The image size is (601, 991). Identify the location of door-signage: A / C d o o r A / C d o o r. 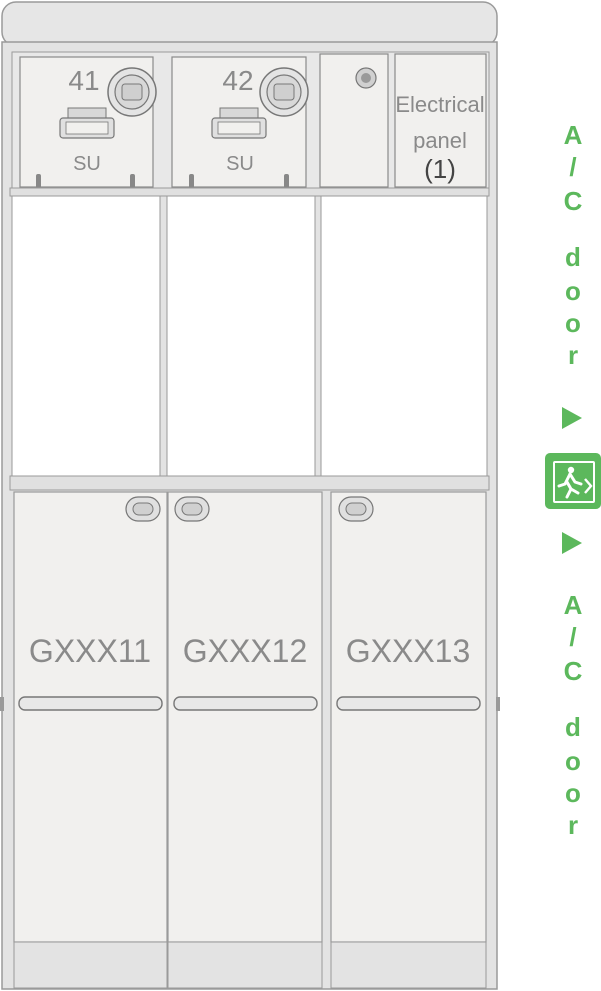
(573, 498).